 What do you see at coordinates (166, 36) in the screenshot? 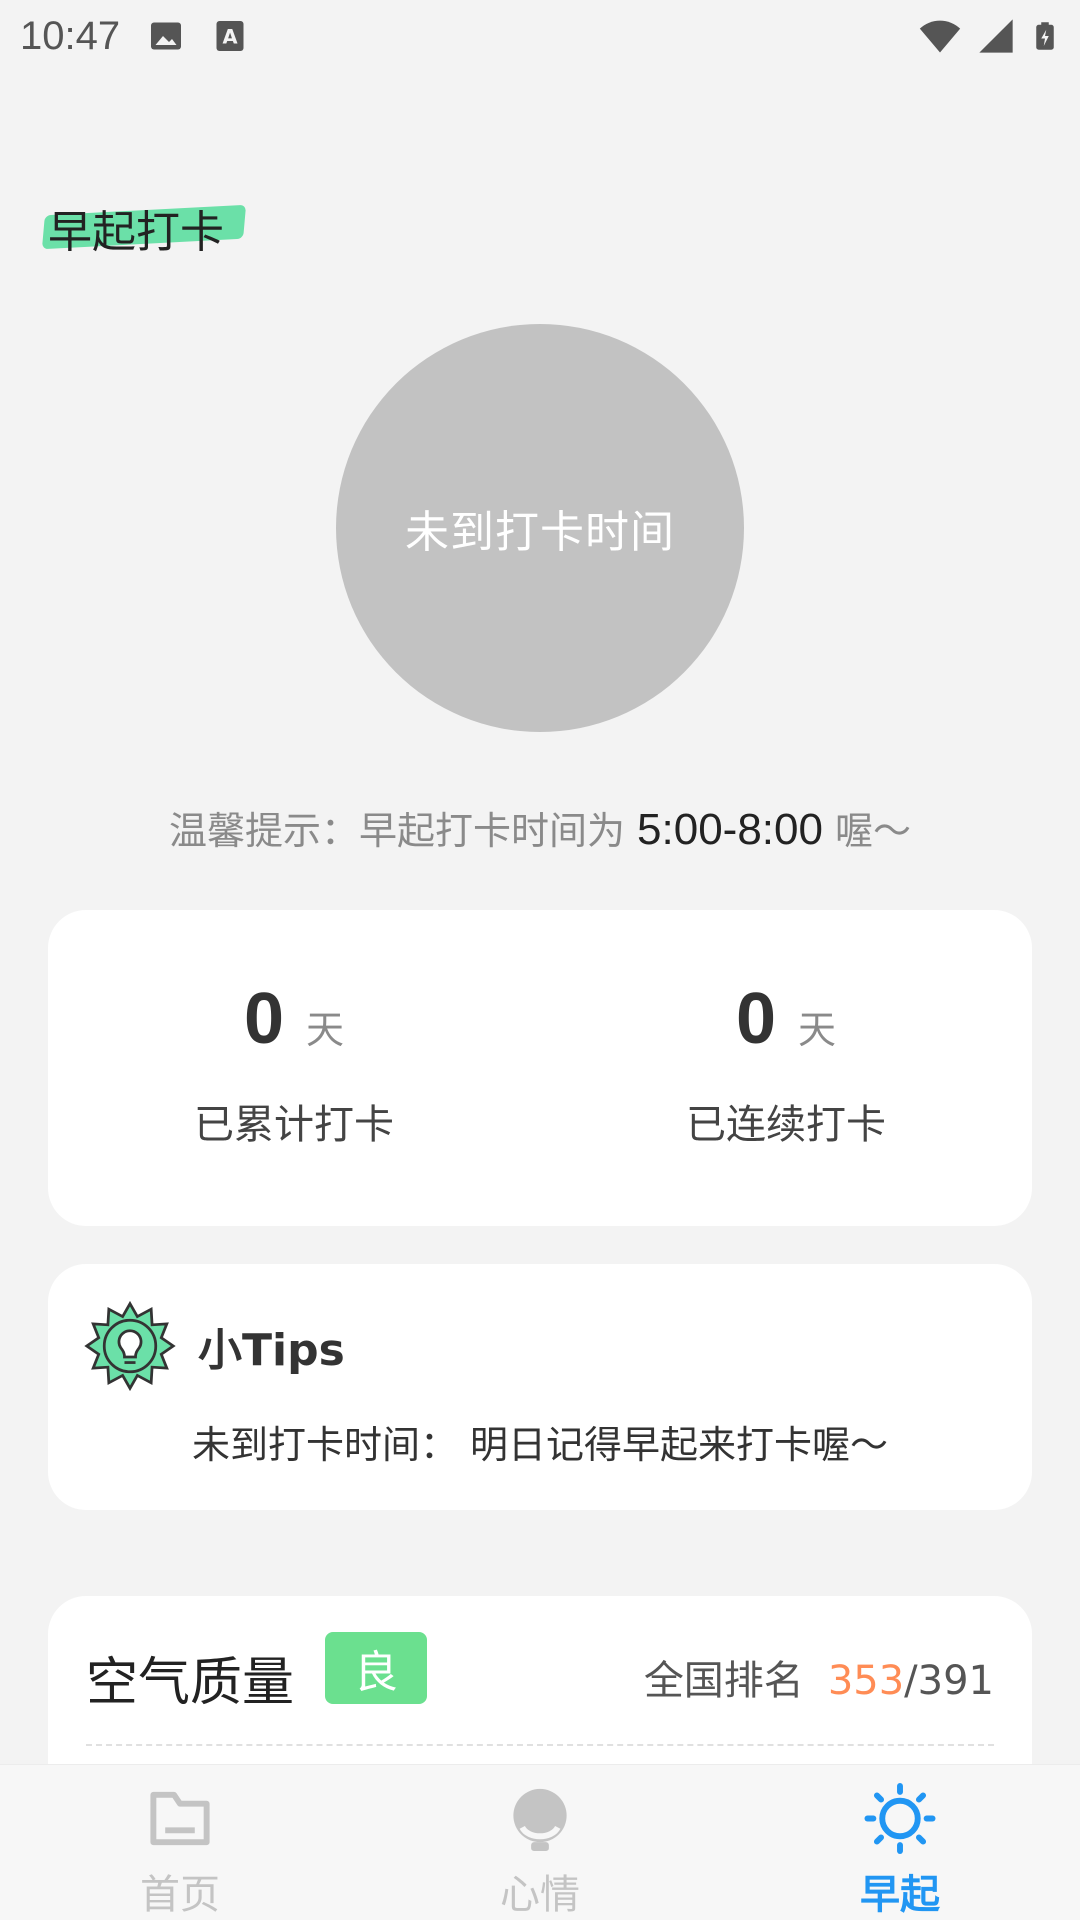
I see `image-icon` at bounding box center [166, 36].